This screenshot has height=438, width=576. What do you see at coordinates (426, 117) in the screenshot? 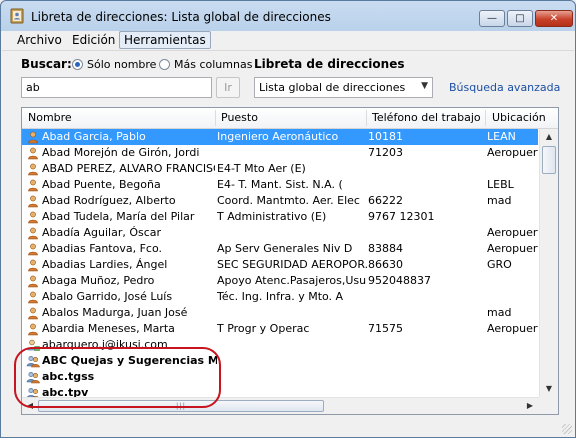
I see `column-telefono: Teléfono del trabajo` at bounding box center [426, 117].